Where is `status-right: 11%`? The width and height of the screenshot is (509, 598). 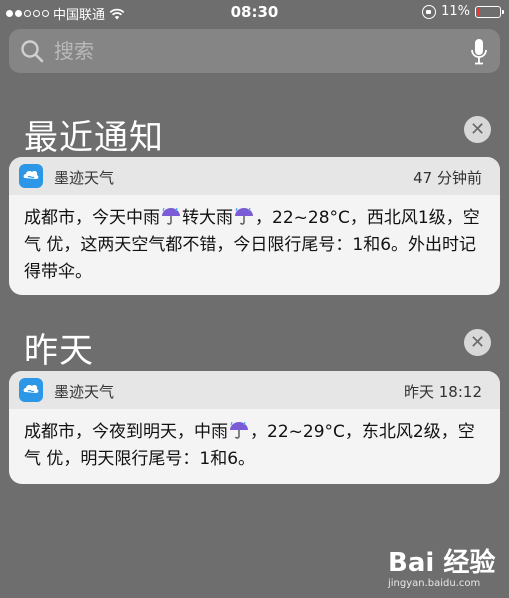
status-right: 11% is located at coordinates (463, 11).